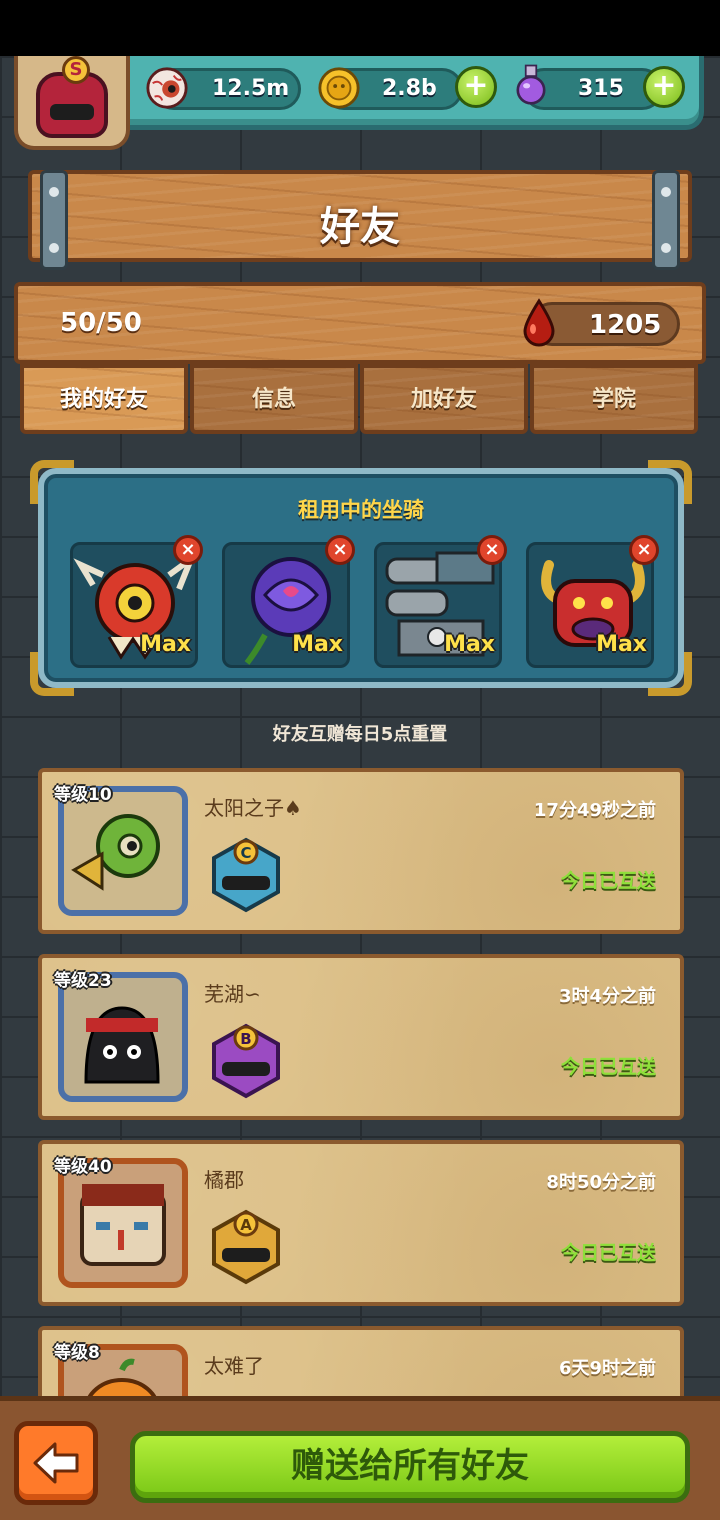 The width and height of the screenshot is (720, 1520). I want to click on add-potion-button: +, so click(664, 87).